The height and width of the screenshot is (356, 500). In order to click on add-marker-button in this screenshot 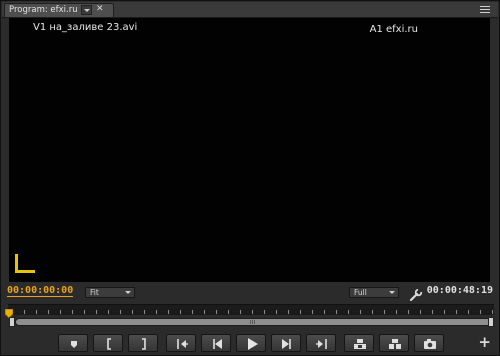, I will do `click(73, 343)`.